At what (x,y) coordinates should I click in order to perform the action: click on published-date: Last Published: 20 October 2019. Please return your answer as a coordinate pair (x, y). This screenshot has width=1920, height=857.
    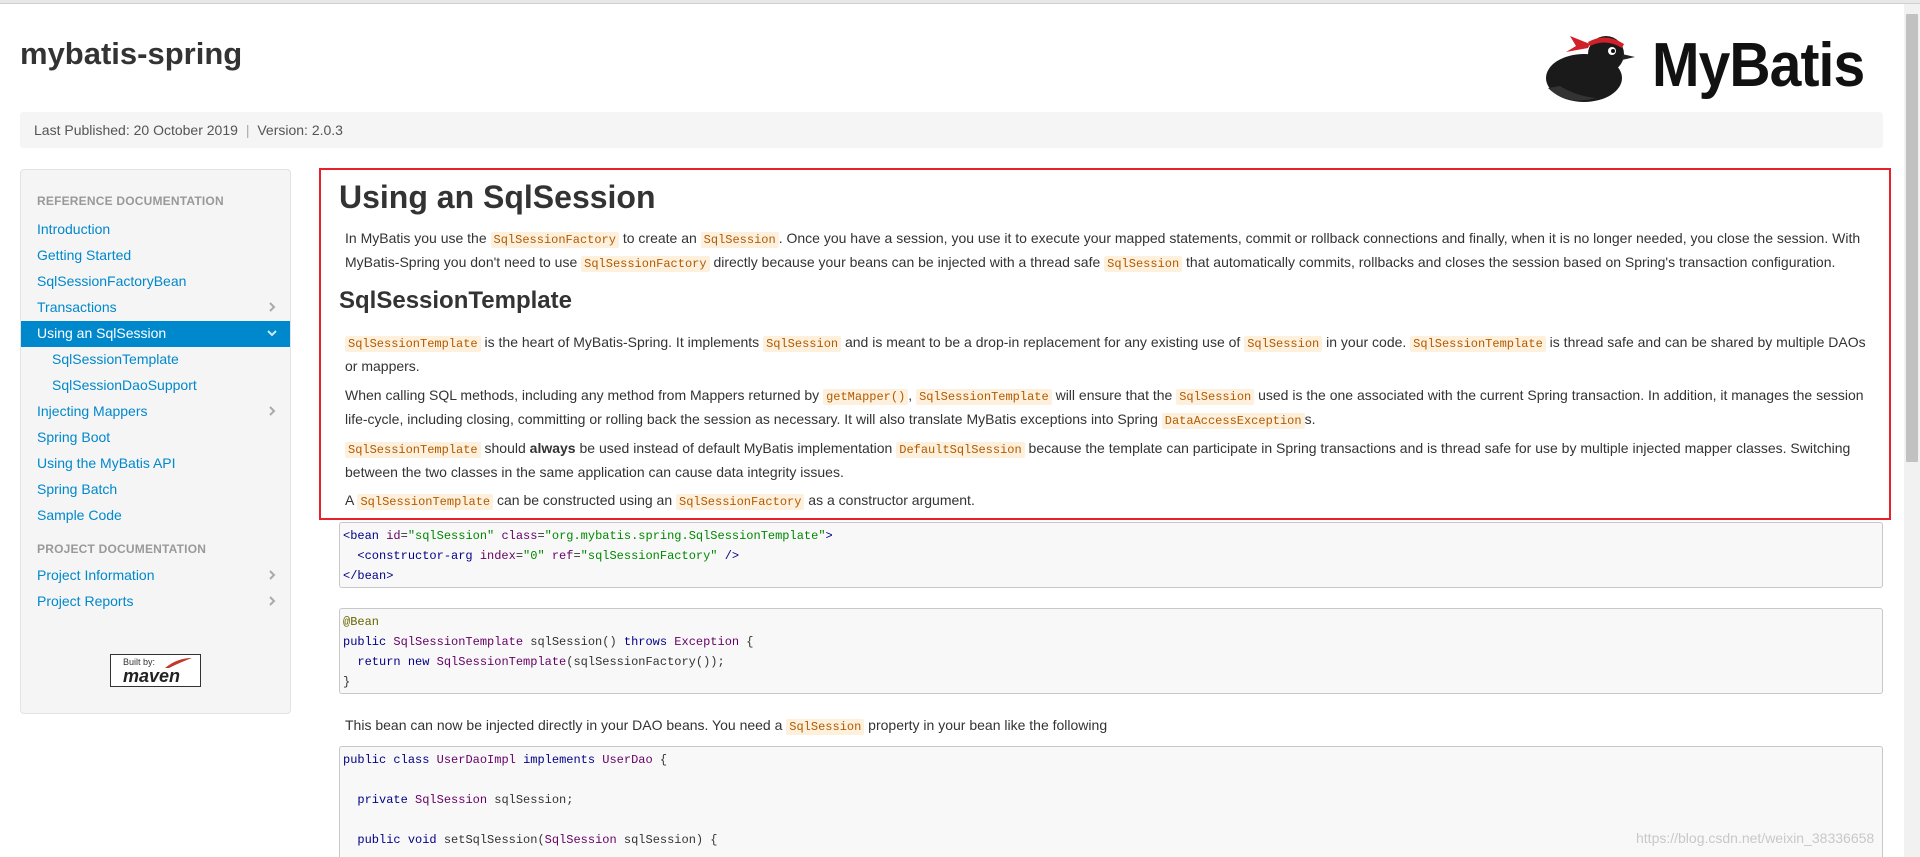
    Looking at the image, I should click on (136, 130).